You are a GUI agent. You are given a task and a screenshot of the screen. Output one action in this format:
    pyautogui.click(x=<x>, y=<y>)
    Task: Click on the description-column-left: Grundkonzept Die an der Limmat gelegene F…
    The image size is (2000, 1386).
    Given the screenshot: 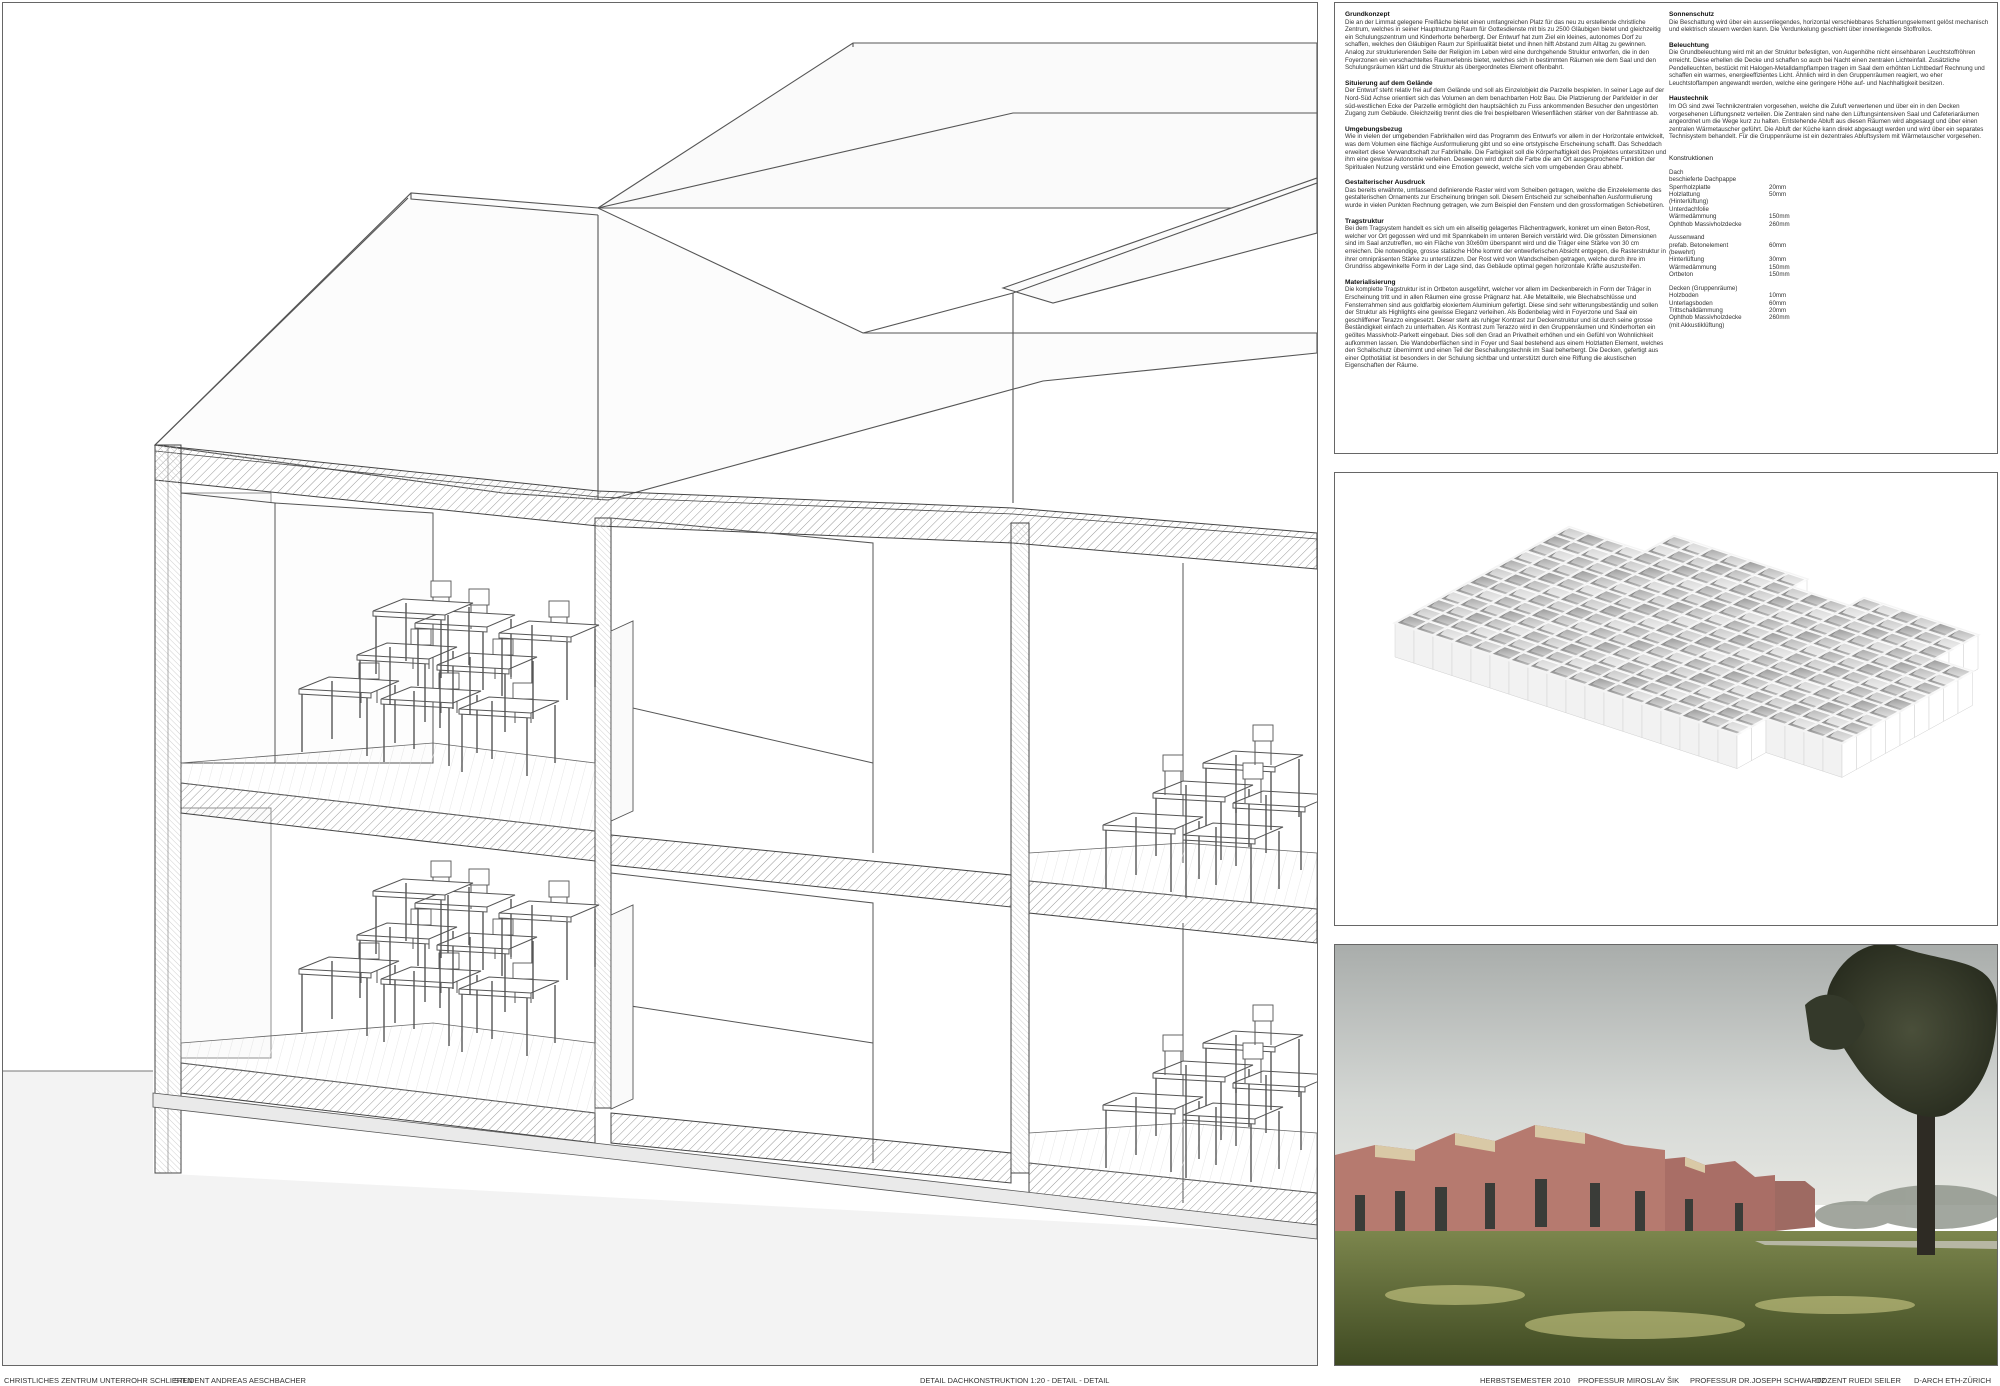 What is the action you would take?
    pyautogui.click(x=1506, y=194)
    